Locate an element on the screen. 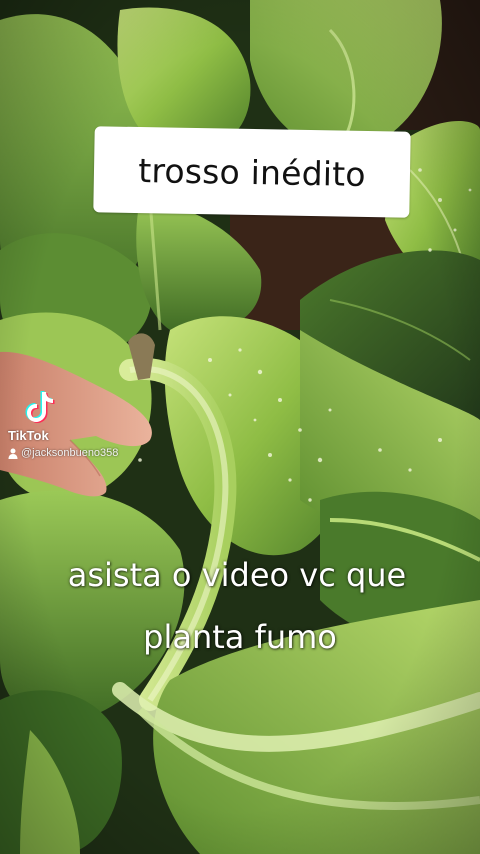  caption-line-2: planta fumo is located at coordinates (240, 637).